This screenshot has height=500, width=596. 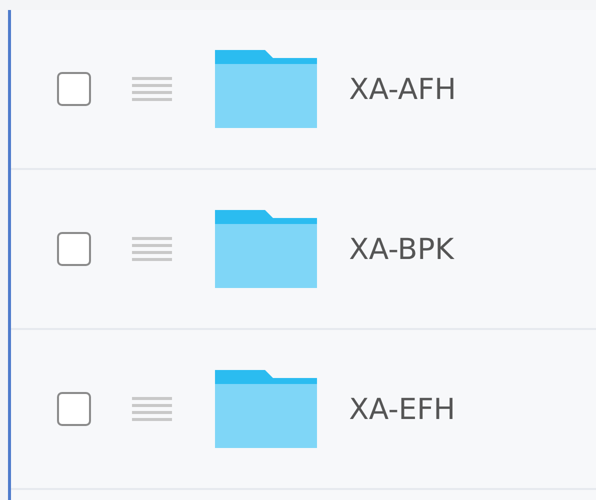 I want to click on folder-name: XA-BPK, so click(x=401, y=249).